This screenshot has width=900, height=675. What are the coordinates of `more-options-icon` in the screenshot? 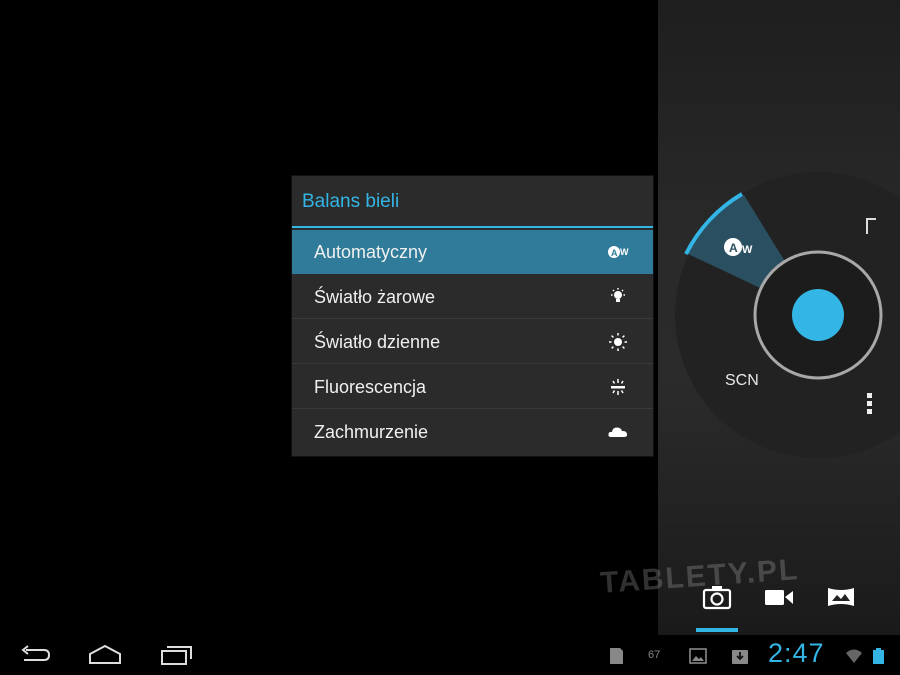 It's located at (869, 405).